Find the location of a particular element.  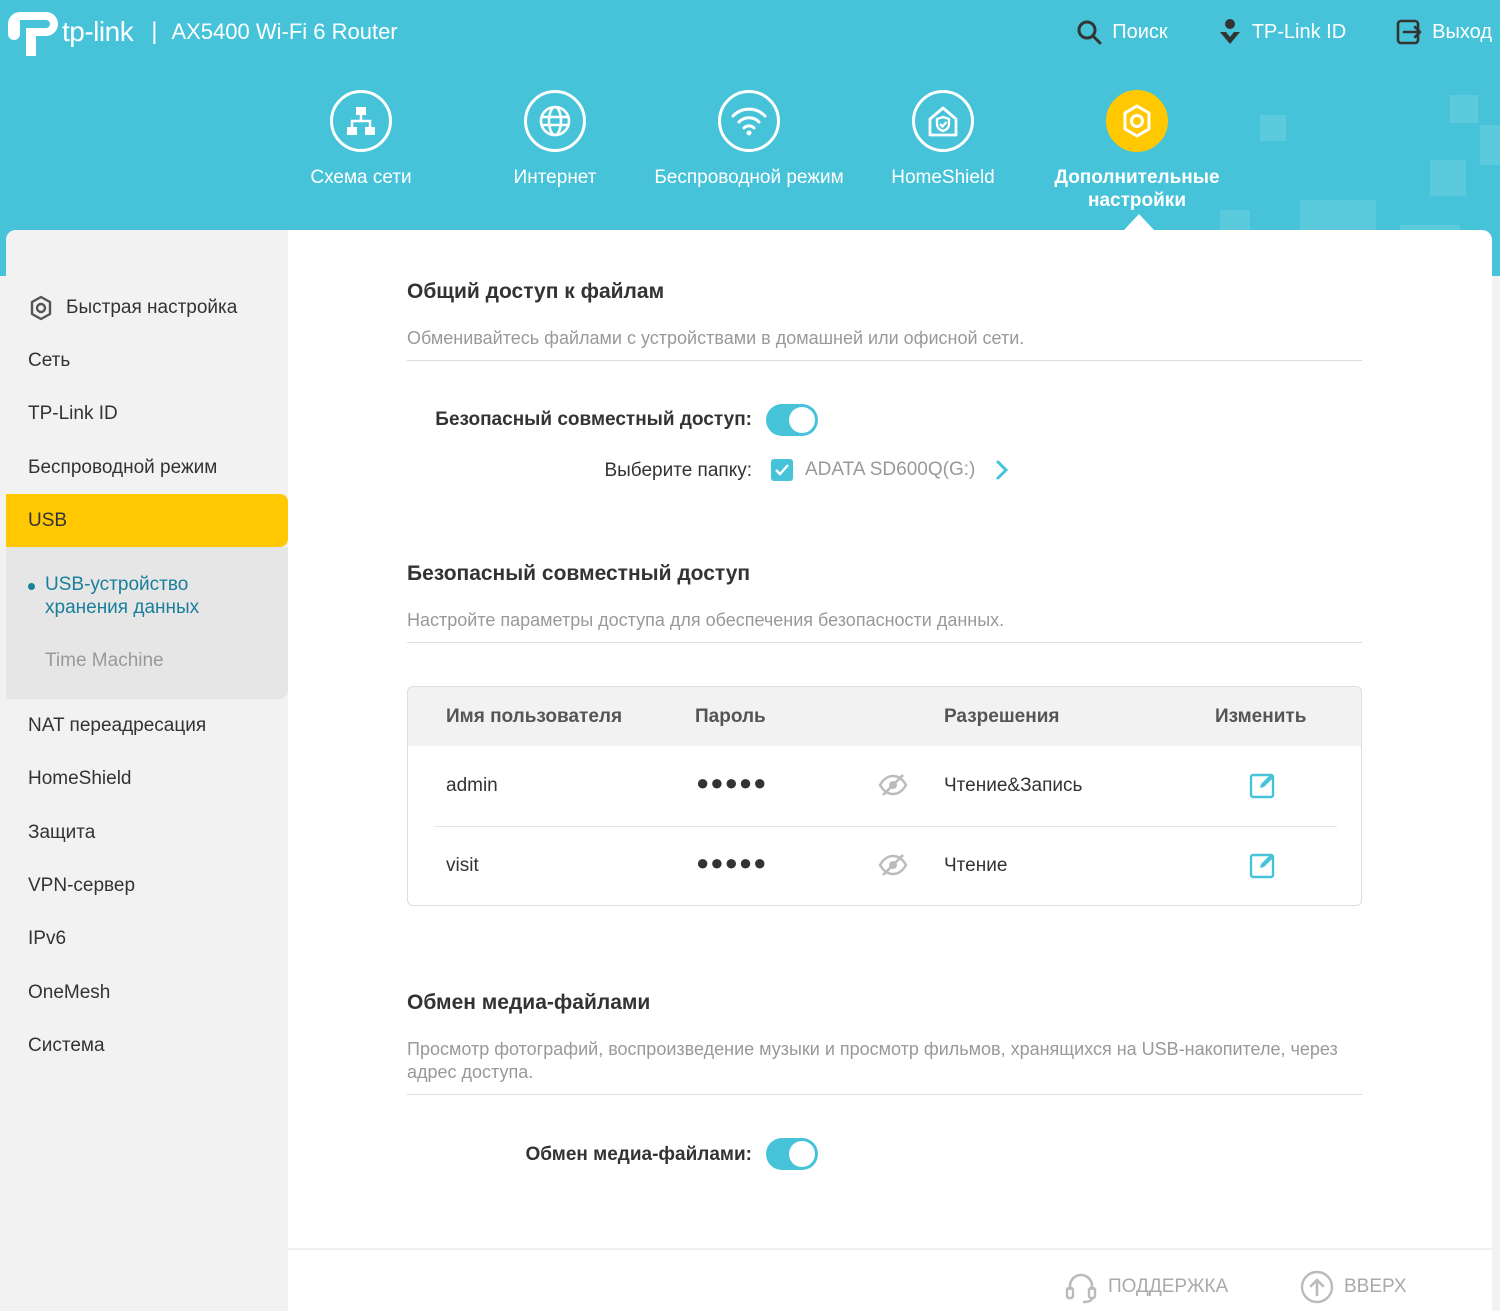

sidebar-item-nat: NAT переадресация is located at coordinates (147, 725).